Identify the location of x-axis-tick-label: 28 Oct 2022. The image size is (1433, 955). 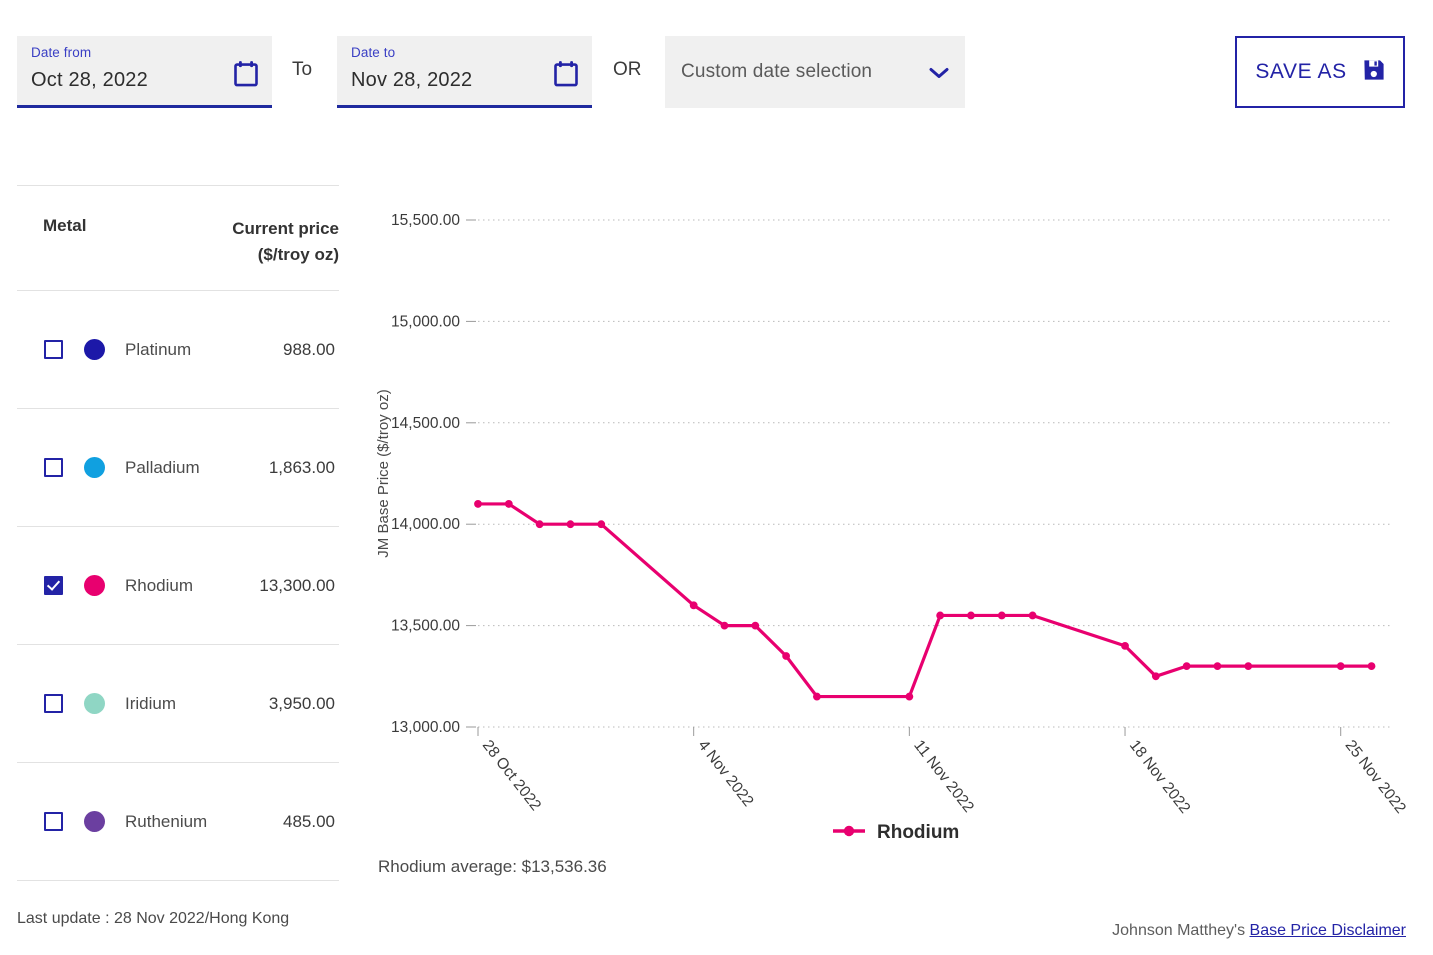
(511, 775).